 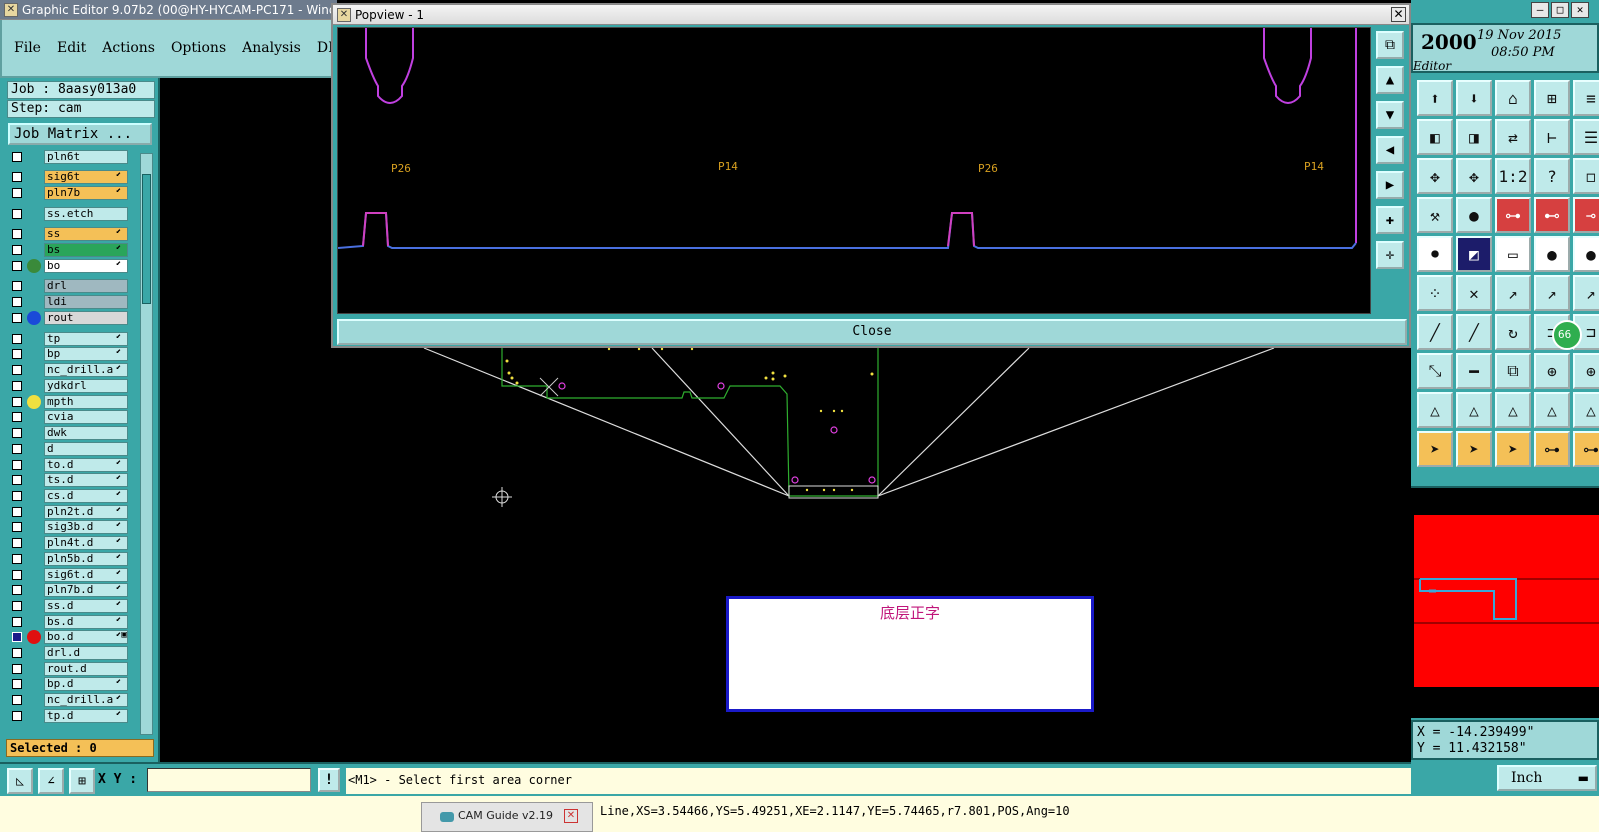 What do you see at coordinates (68, 606) in the screenshot?
I see `layer-row: ss.d ⬋` at bounding box center [68, 606].